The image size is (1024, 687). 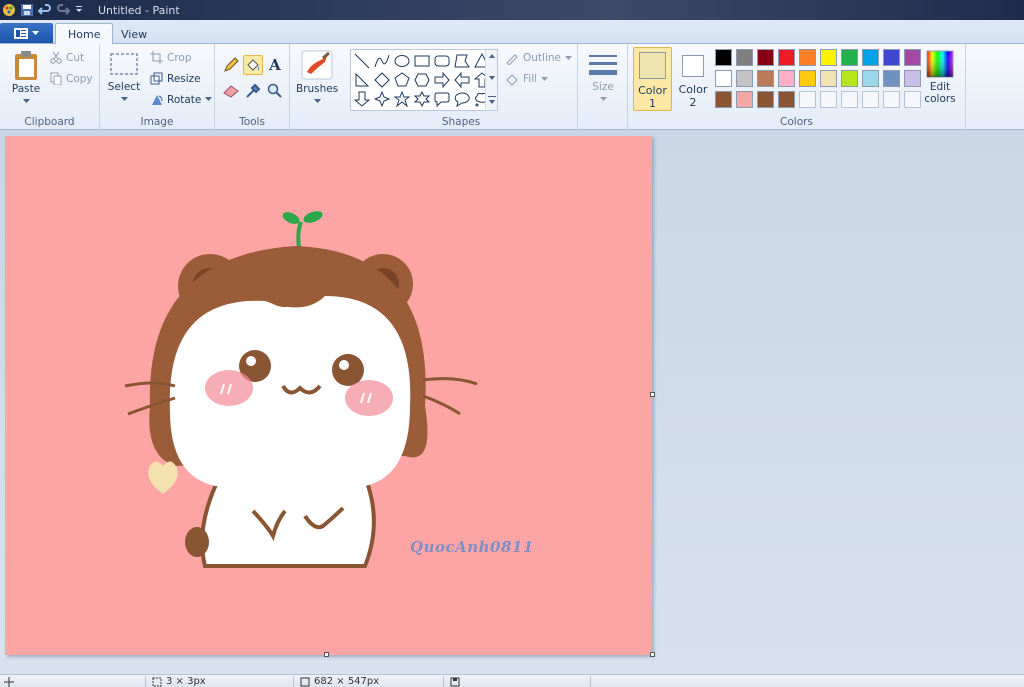 What do you see at coordinates (317, 78) in the screenshot?
I see `brushes-button: Brushes` at bounding box center [317, 78].